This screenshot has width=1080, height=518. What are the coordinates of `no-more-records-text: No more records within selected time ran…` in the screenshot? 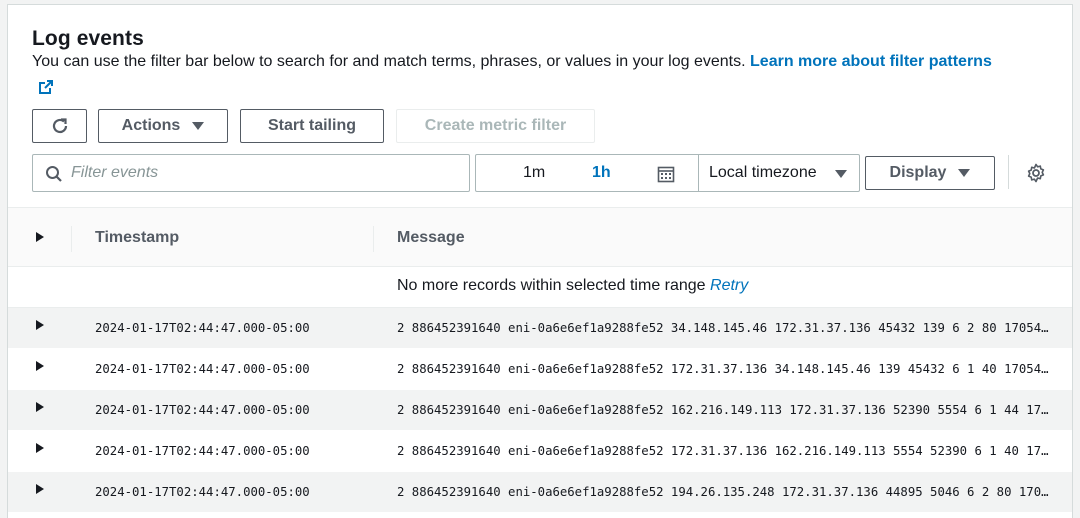 It's located at (551, 285).